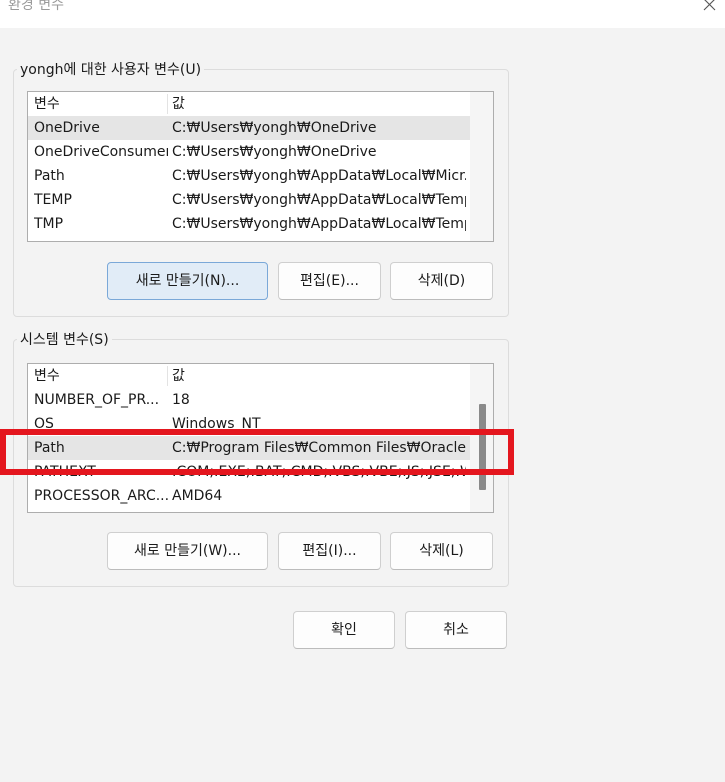 This screenshot has height=782, width=725. What do you see at coordinates (249, 400) in the screenshot?
I see `table-row: NUMBER_OF_PR... 18` at bounding box center [249, 400].